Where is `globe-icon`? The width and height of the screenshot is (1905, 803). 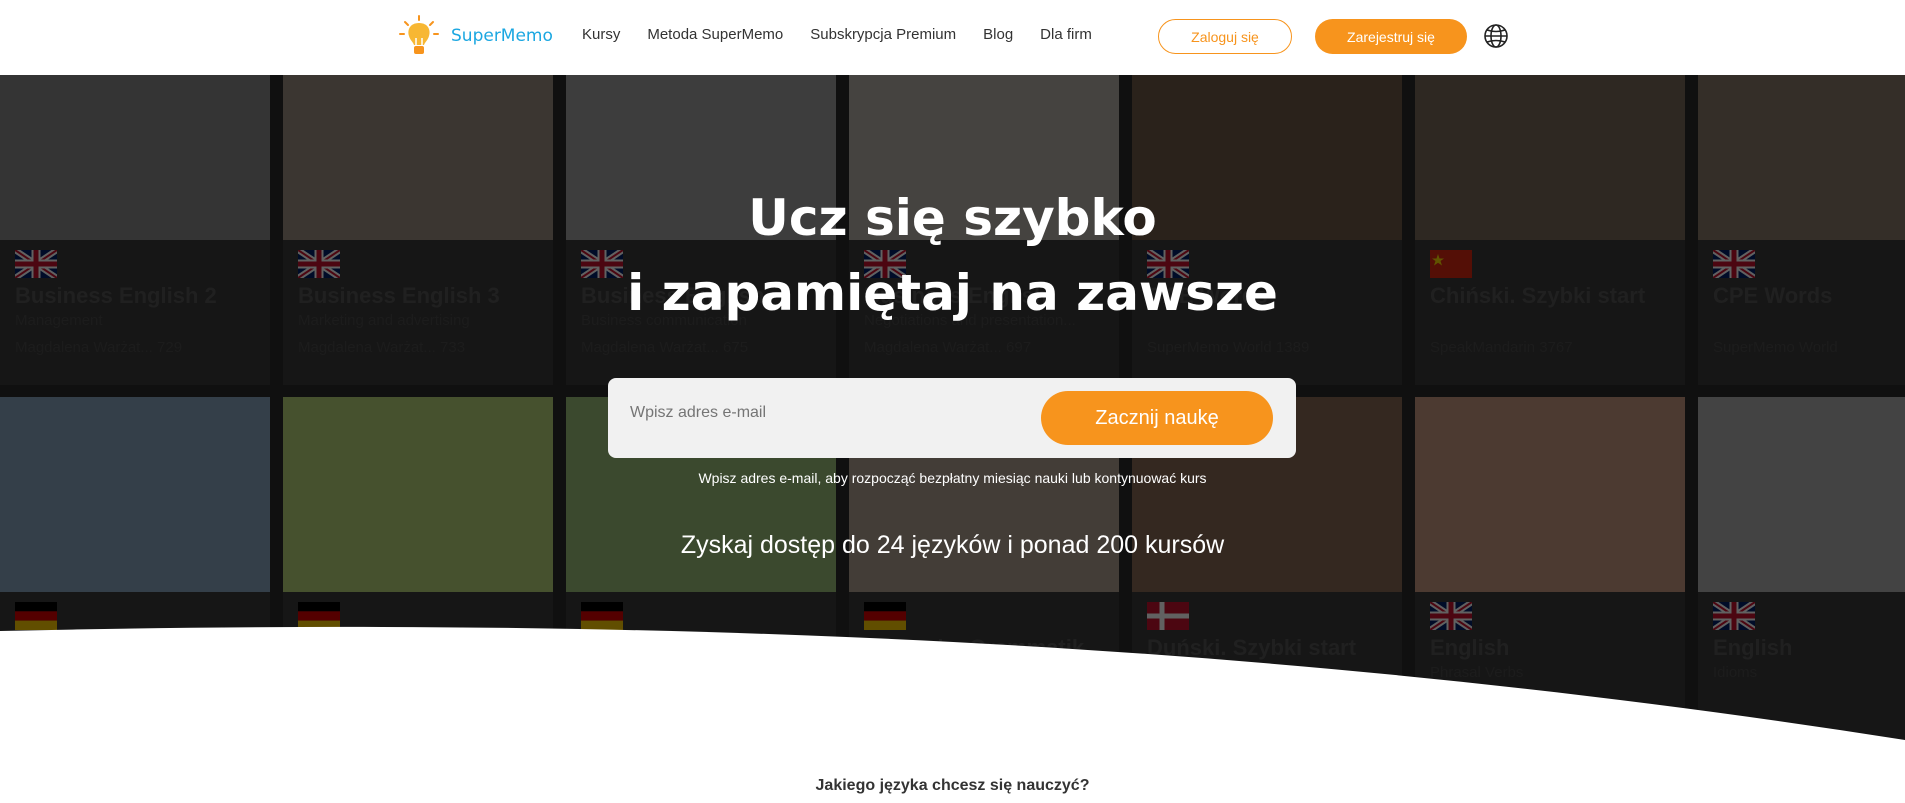 globe-icon is located at coordinates (1496, 36).